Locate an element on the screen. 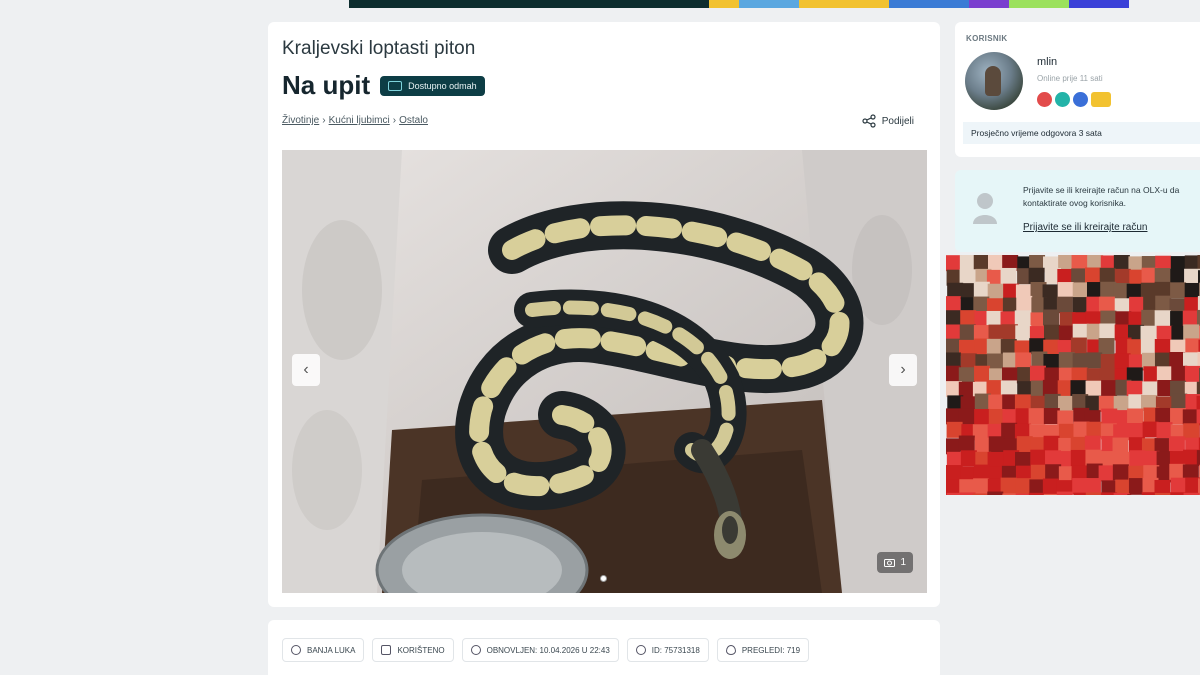 This screenshot has height=675, width=1200. login-prompt-line: kontaktirate ovog korisnika. is located at coordinates (1074, 203).